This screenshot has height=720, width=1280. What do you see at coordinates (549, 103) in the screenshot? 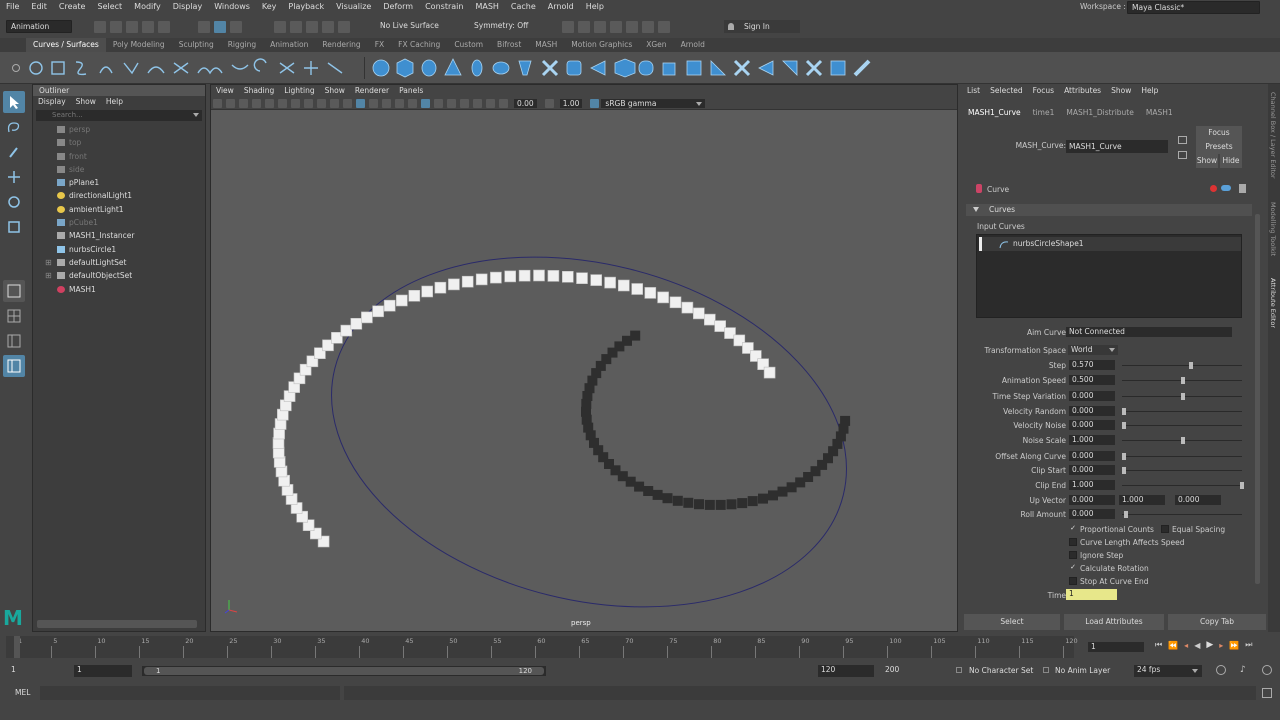
I see `gamma-icon` at bounding box center [549, 103].